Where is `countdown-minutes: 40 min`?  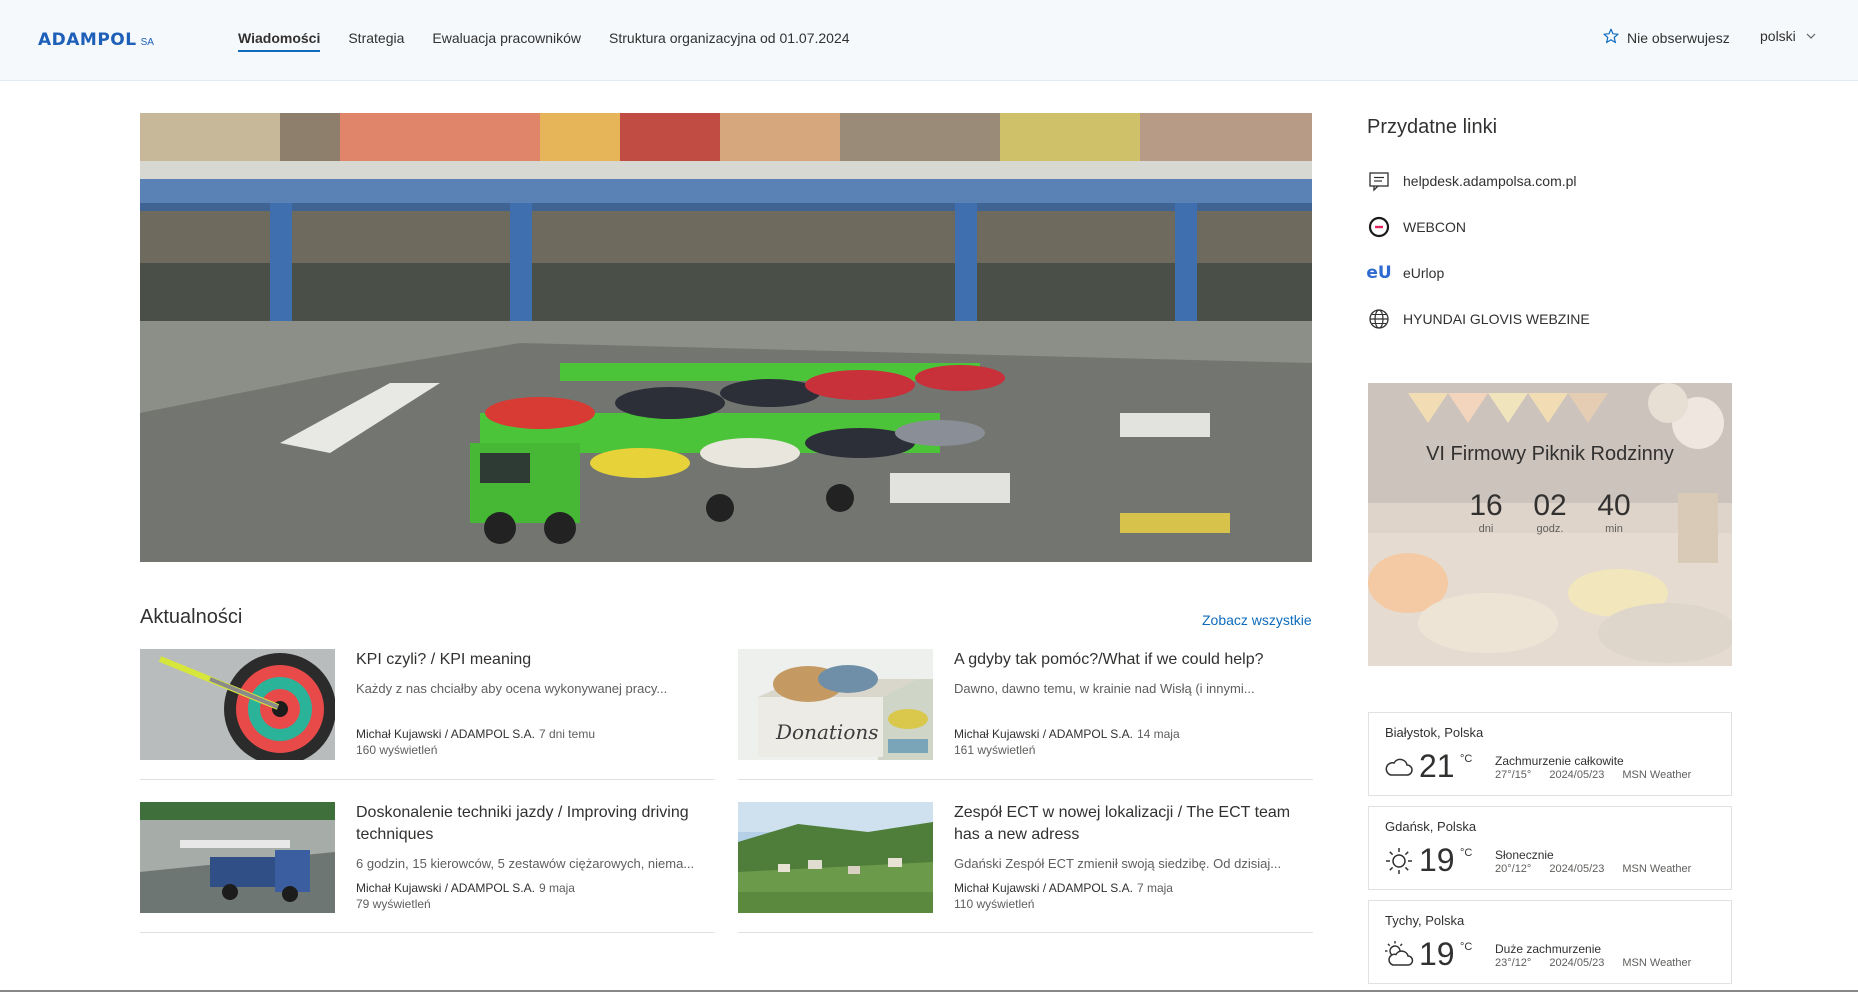 countdown-minutes: 40 min is located at coordinates (1614, 512).